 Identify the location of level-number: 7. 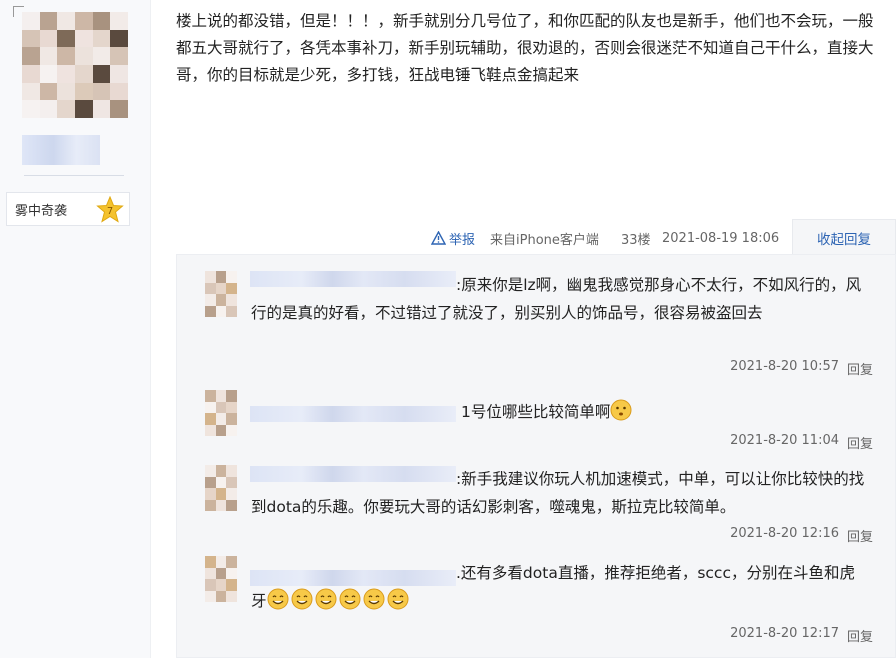
(110, 211).